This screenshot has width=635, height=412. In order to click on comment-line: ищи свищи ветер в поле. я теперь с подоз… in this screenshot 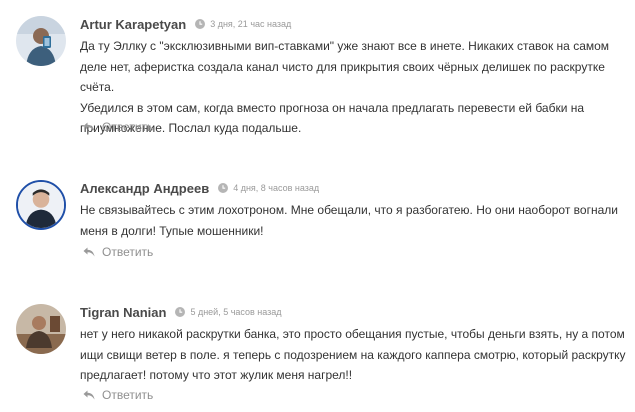, I will do `click(353, 354)`.